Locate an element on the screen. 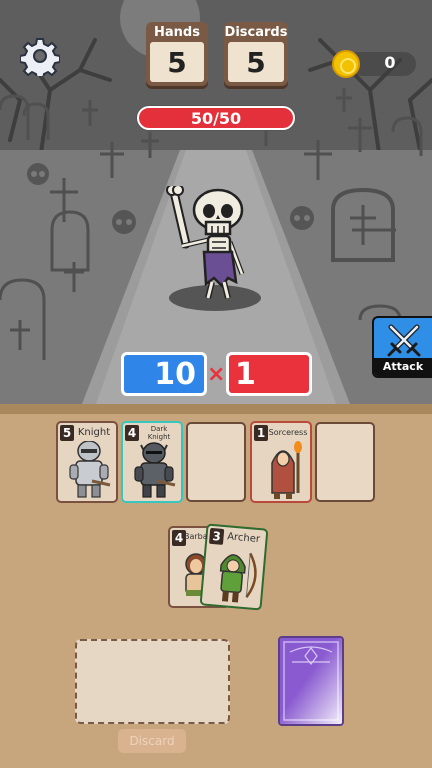 This screenshot has width=432, height=768. card-name: Sorceress is located at coordinates (288, 432).